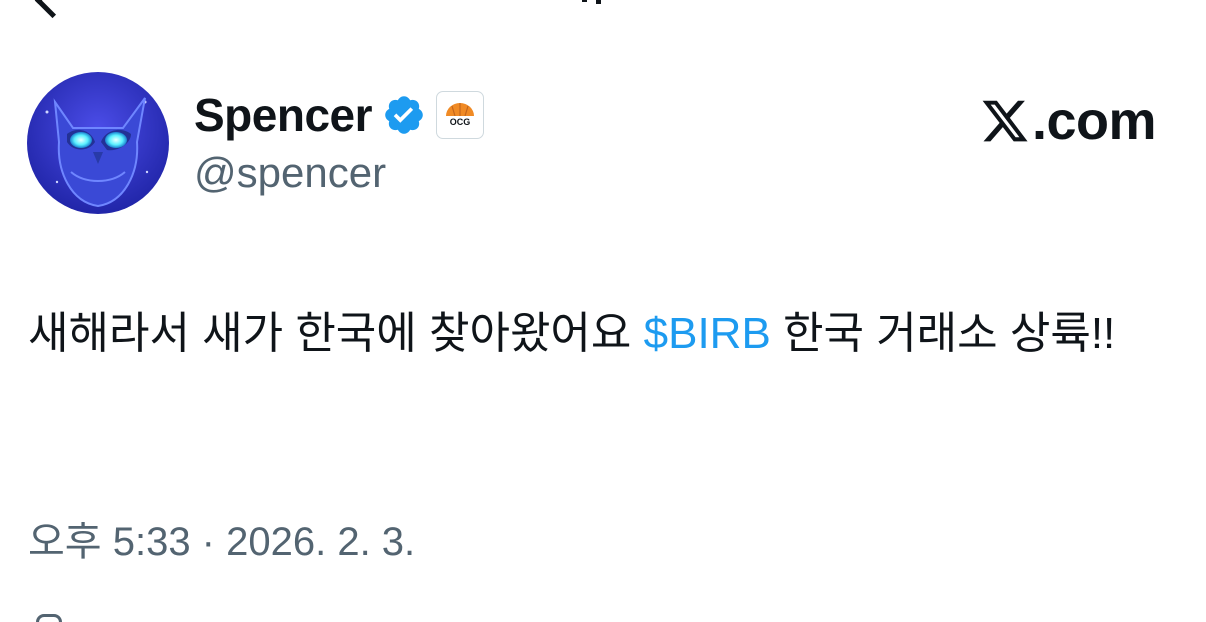  I want to click on affiliation-badge: OCG, so click(460, 115).